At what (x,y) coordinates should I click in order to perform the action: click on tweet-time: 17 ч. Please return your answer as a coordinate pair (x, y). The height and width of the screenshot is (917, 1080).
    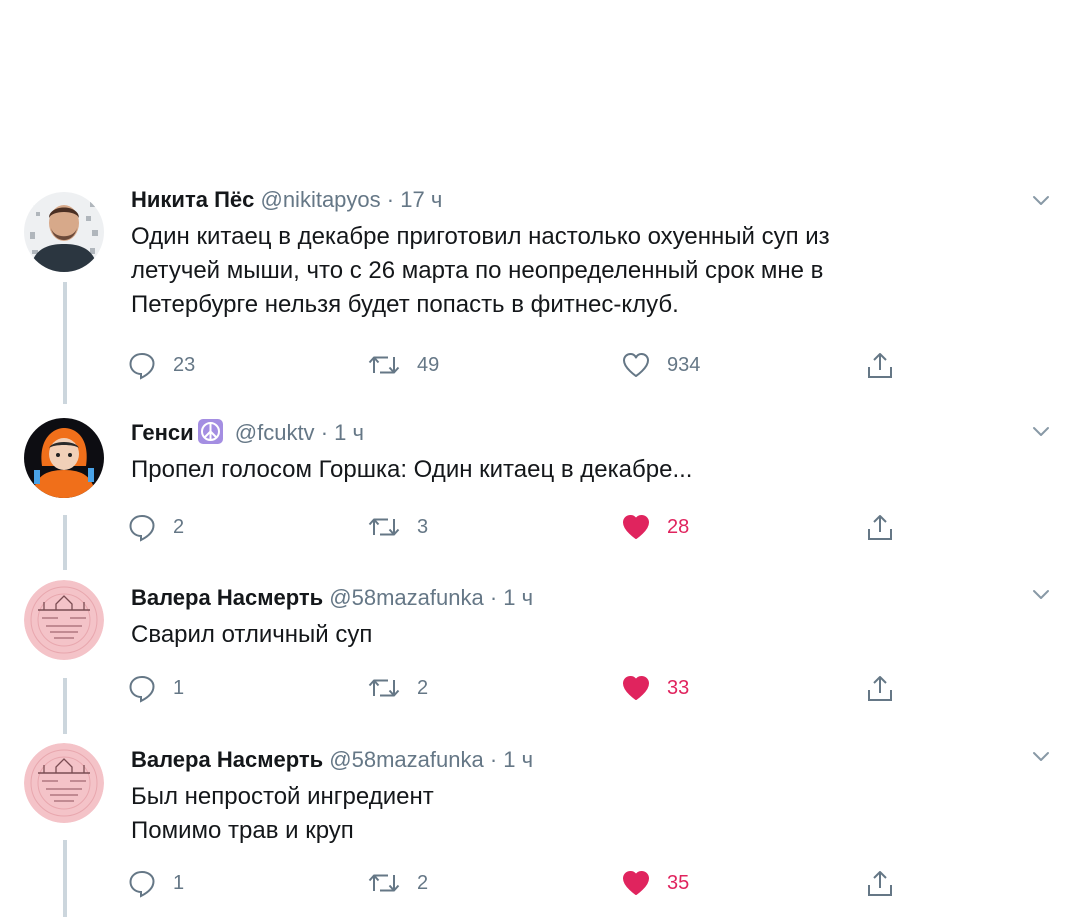
    Looking at the image, I should click on (421, 199).